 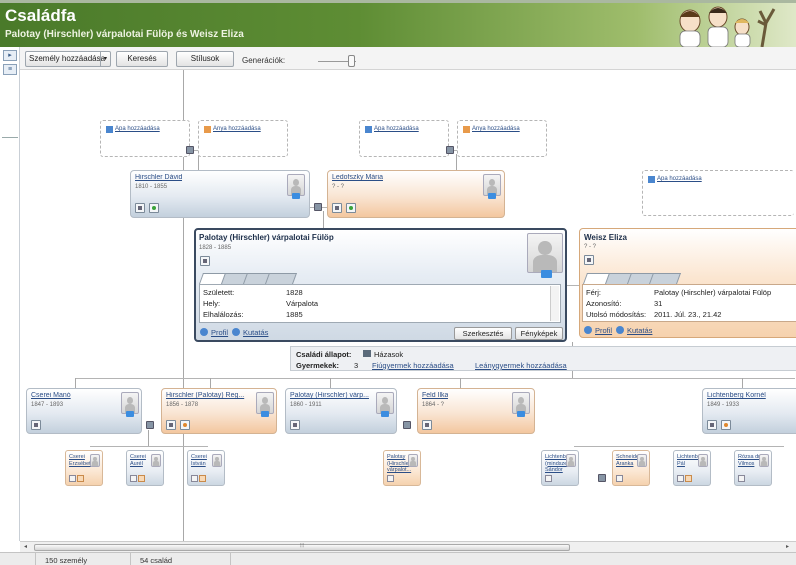 I want to click on photos-button: Fényképek, so click(x=539, y=333).